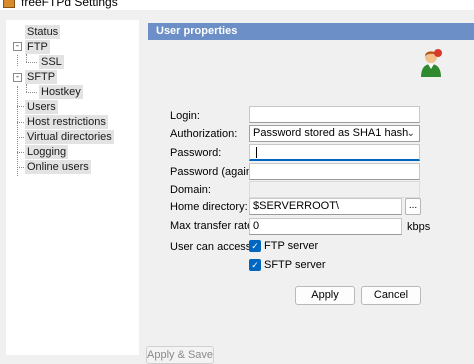 Image resolution: width=474 pixels, height=364 pixels. What do you see at coordinates (209, 207) in the screenshot?
I see `home-directory-label: Home directory:` at bounding box center [209, 207].